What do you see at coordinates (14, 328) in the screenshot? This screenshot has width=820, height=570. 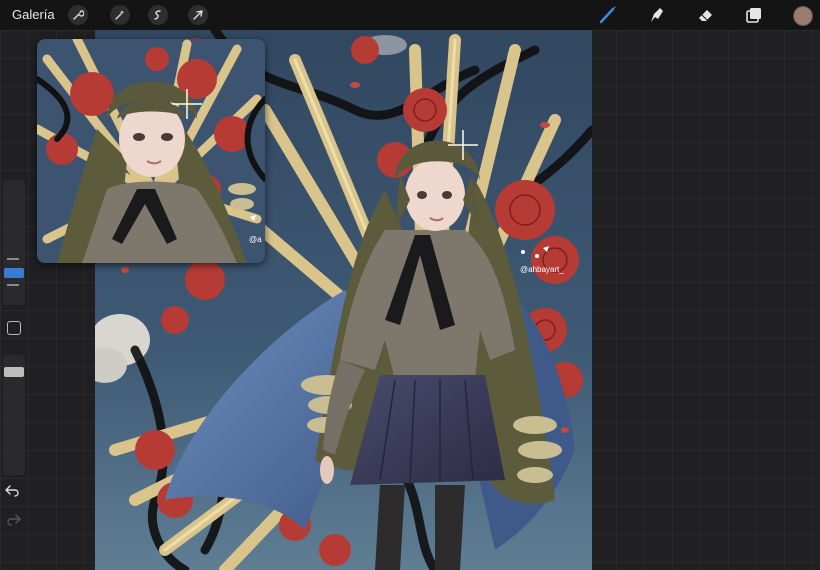 I see `modify-button` at bounding box center [14, 328].